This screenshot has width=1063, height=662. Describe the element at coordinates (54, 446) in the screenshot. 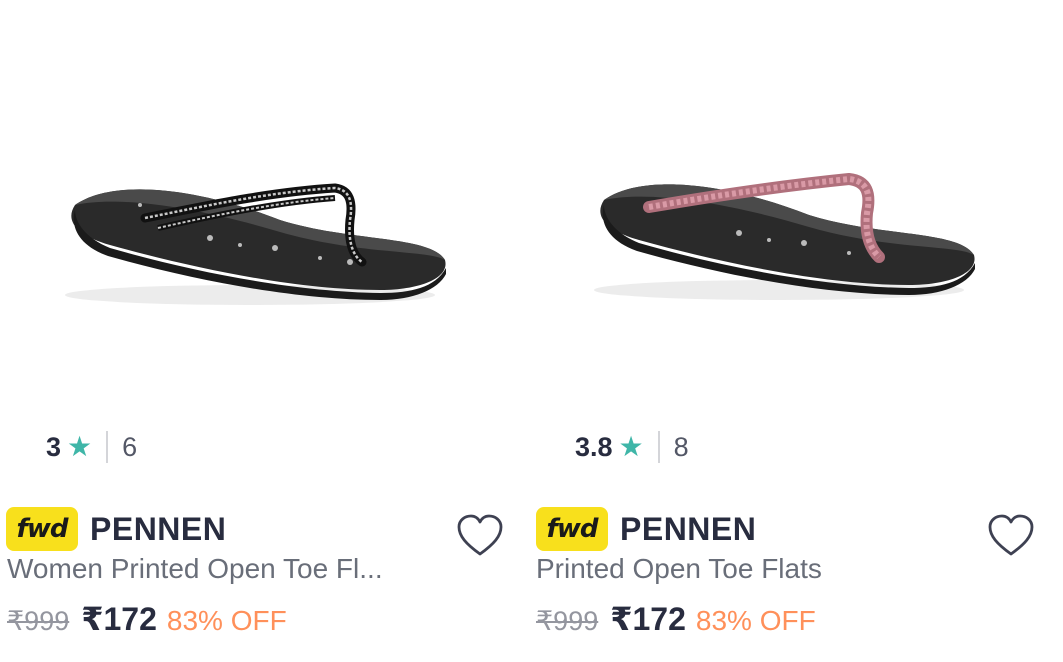

I see `rating-value: 3` at that location.